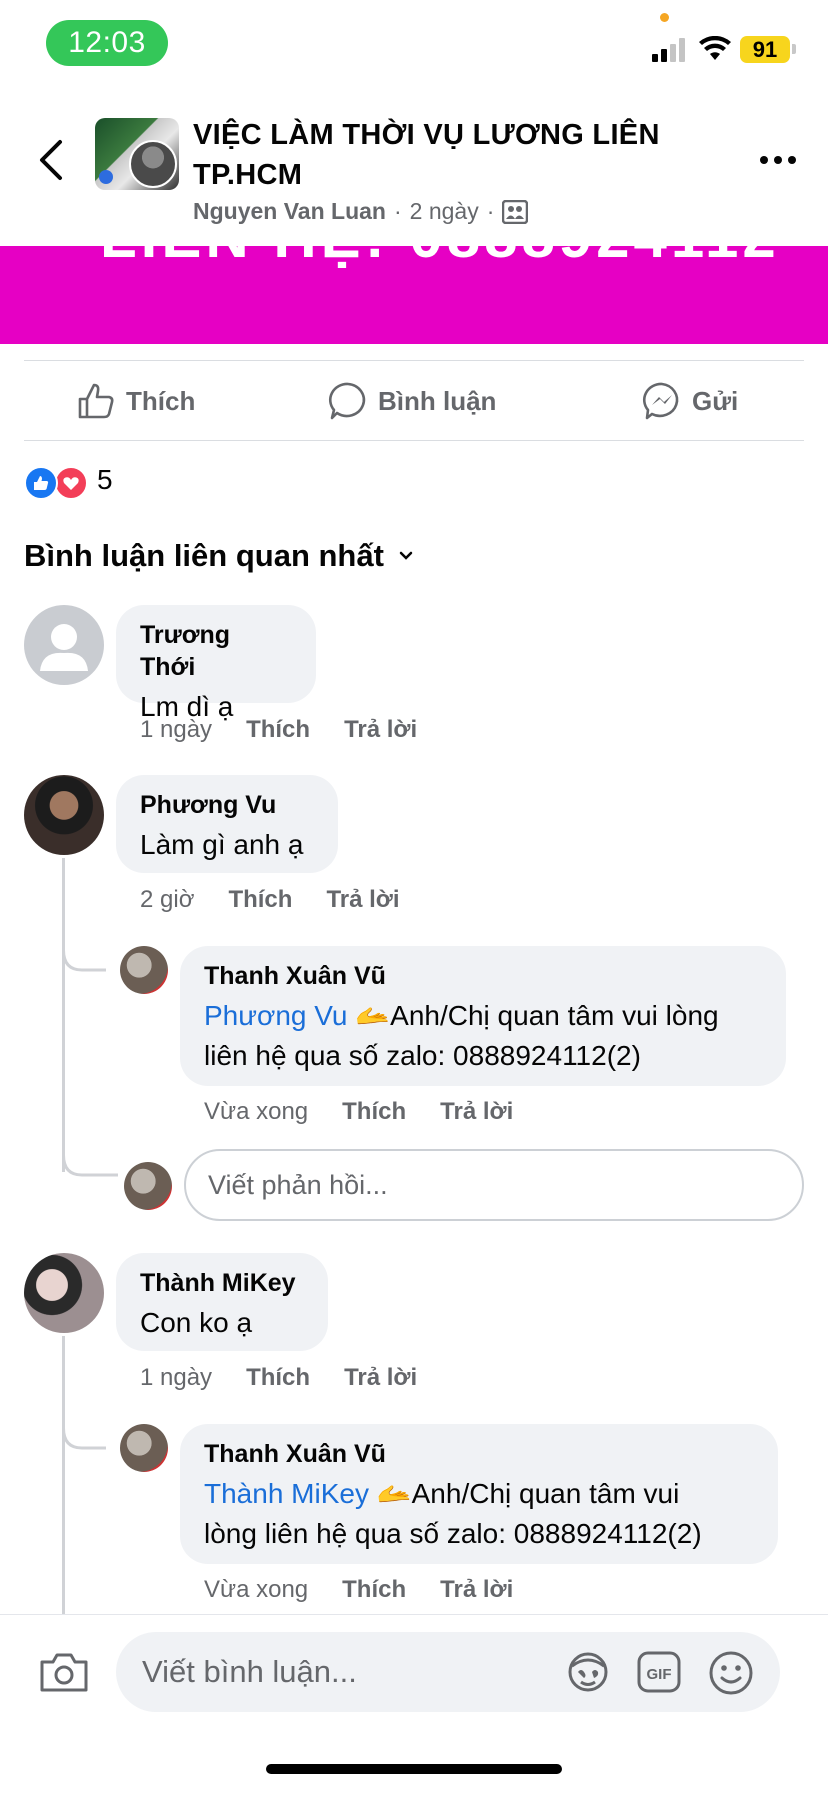 The image size is (828, 1793). What do you see at coordinates (216, 651) in the screenshot?
I see `commenter-name: Trương Thới` at bounding box center [216, 651].